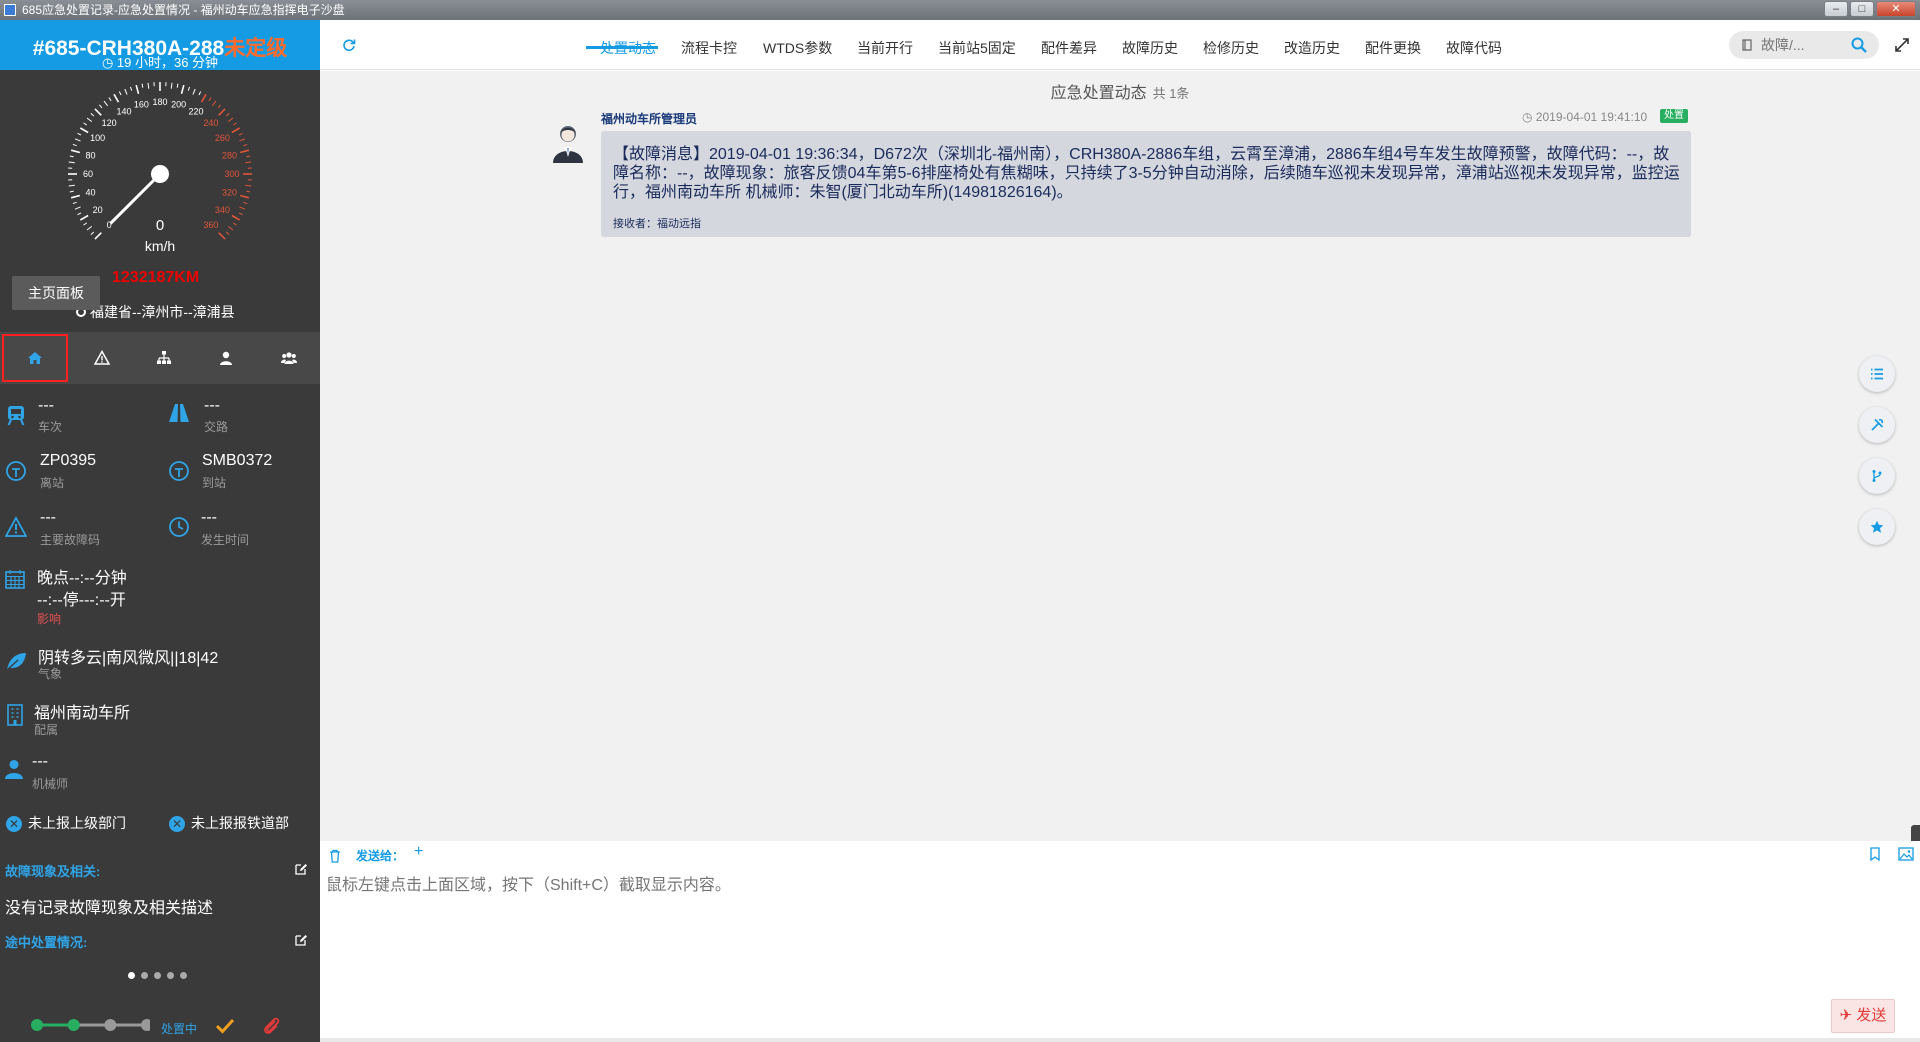 The image size is (1920, 1042). Describe the element at coordinates (164, 358) in the screenshot. I see `tab-sitemap` at that location.